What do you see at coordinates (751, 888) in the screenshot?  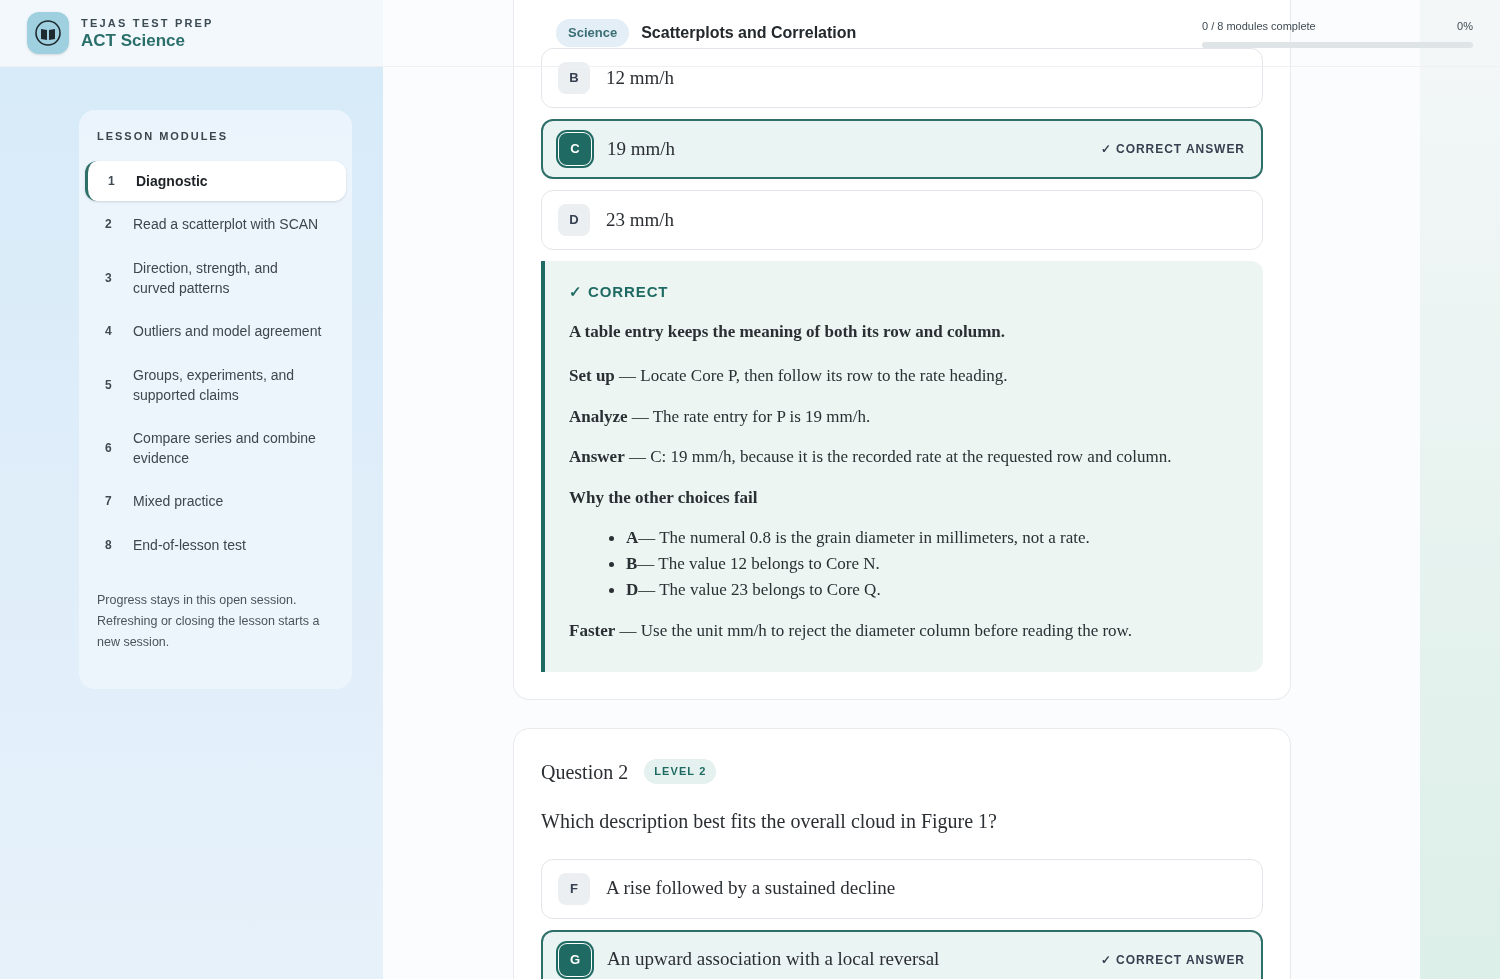 I see `option-text: A rise followed by a sustained decline` at bounding box center [751, 888].